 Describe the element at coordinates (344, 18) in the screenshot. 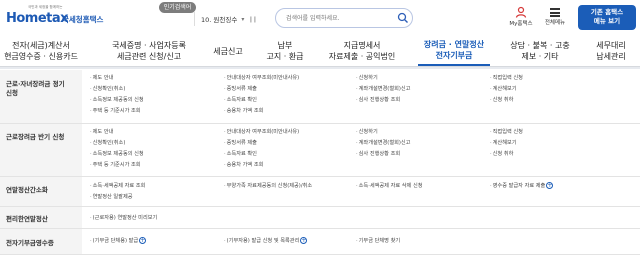

I see `search-input` at that location.